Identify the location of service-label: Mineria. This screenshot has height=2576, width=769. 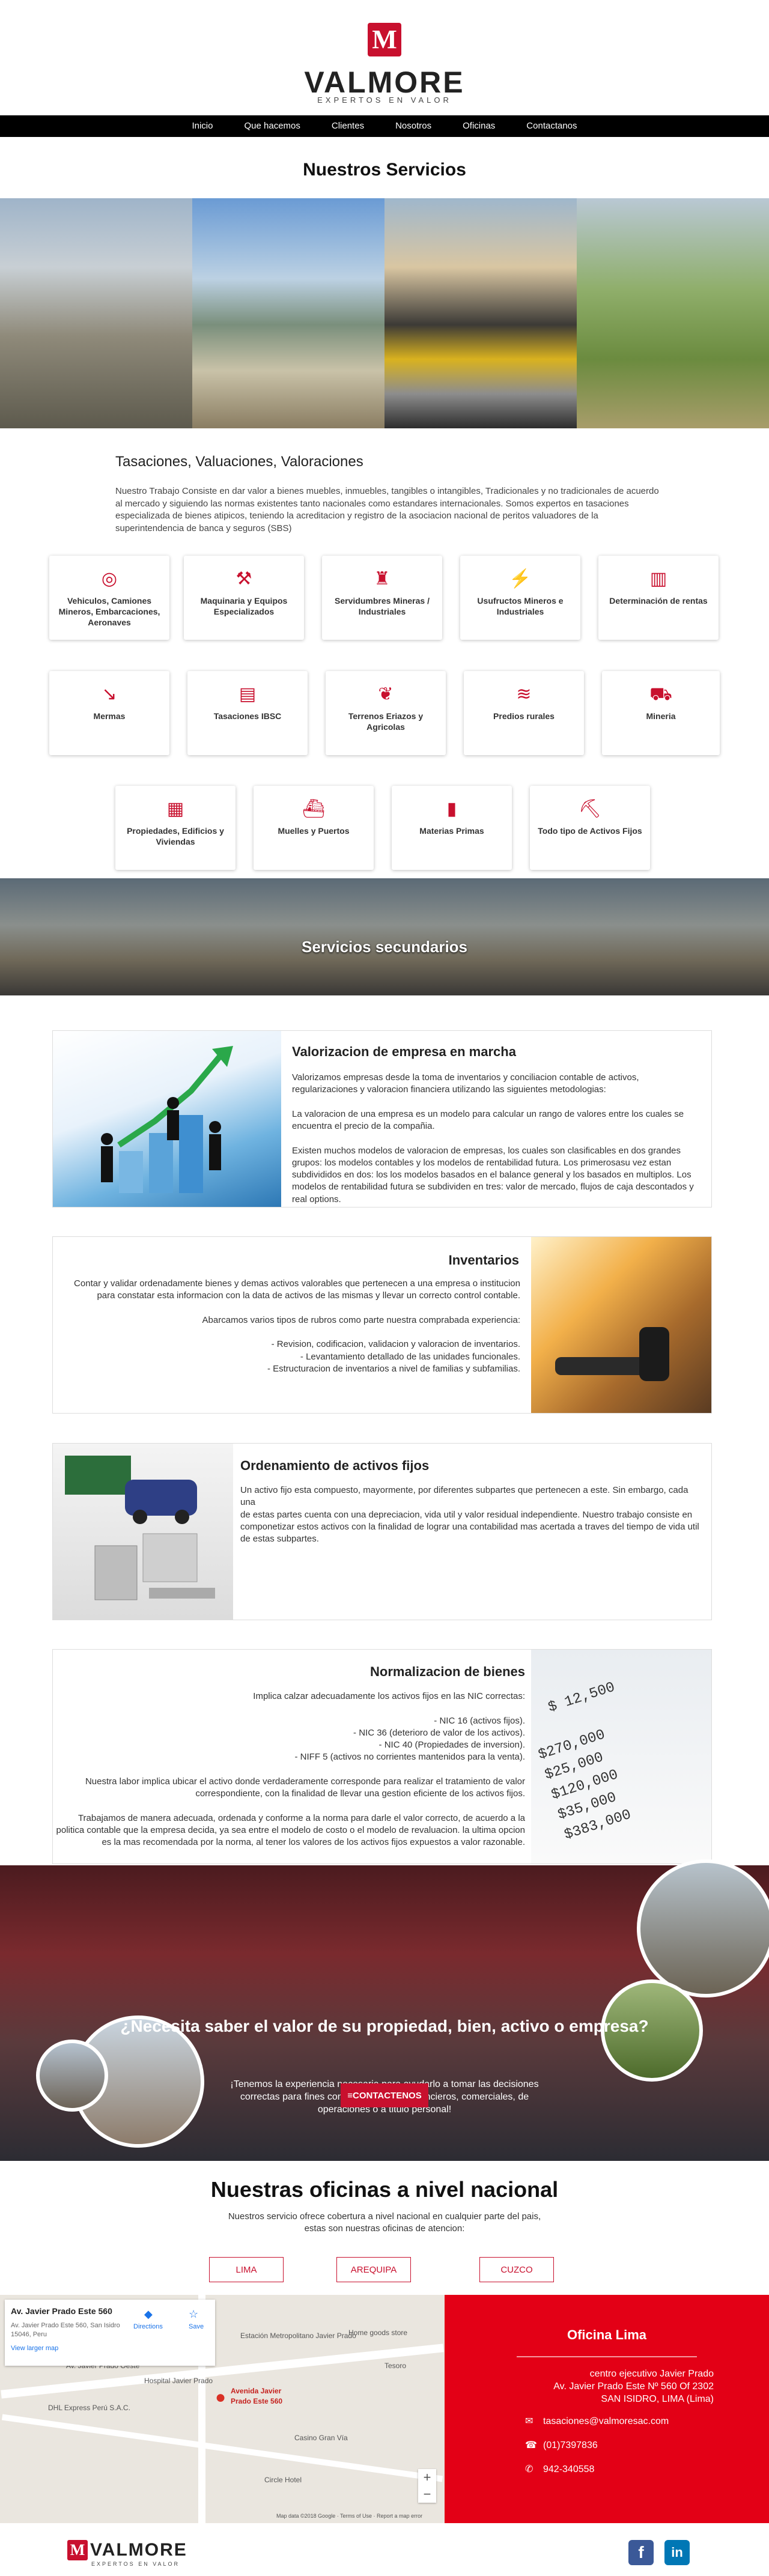
(661, 716).